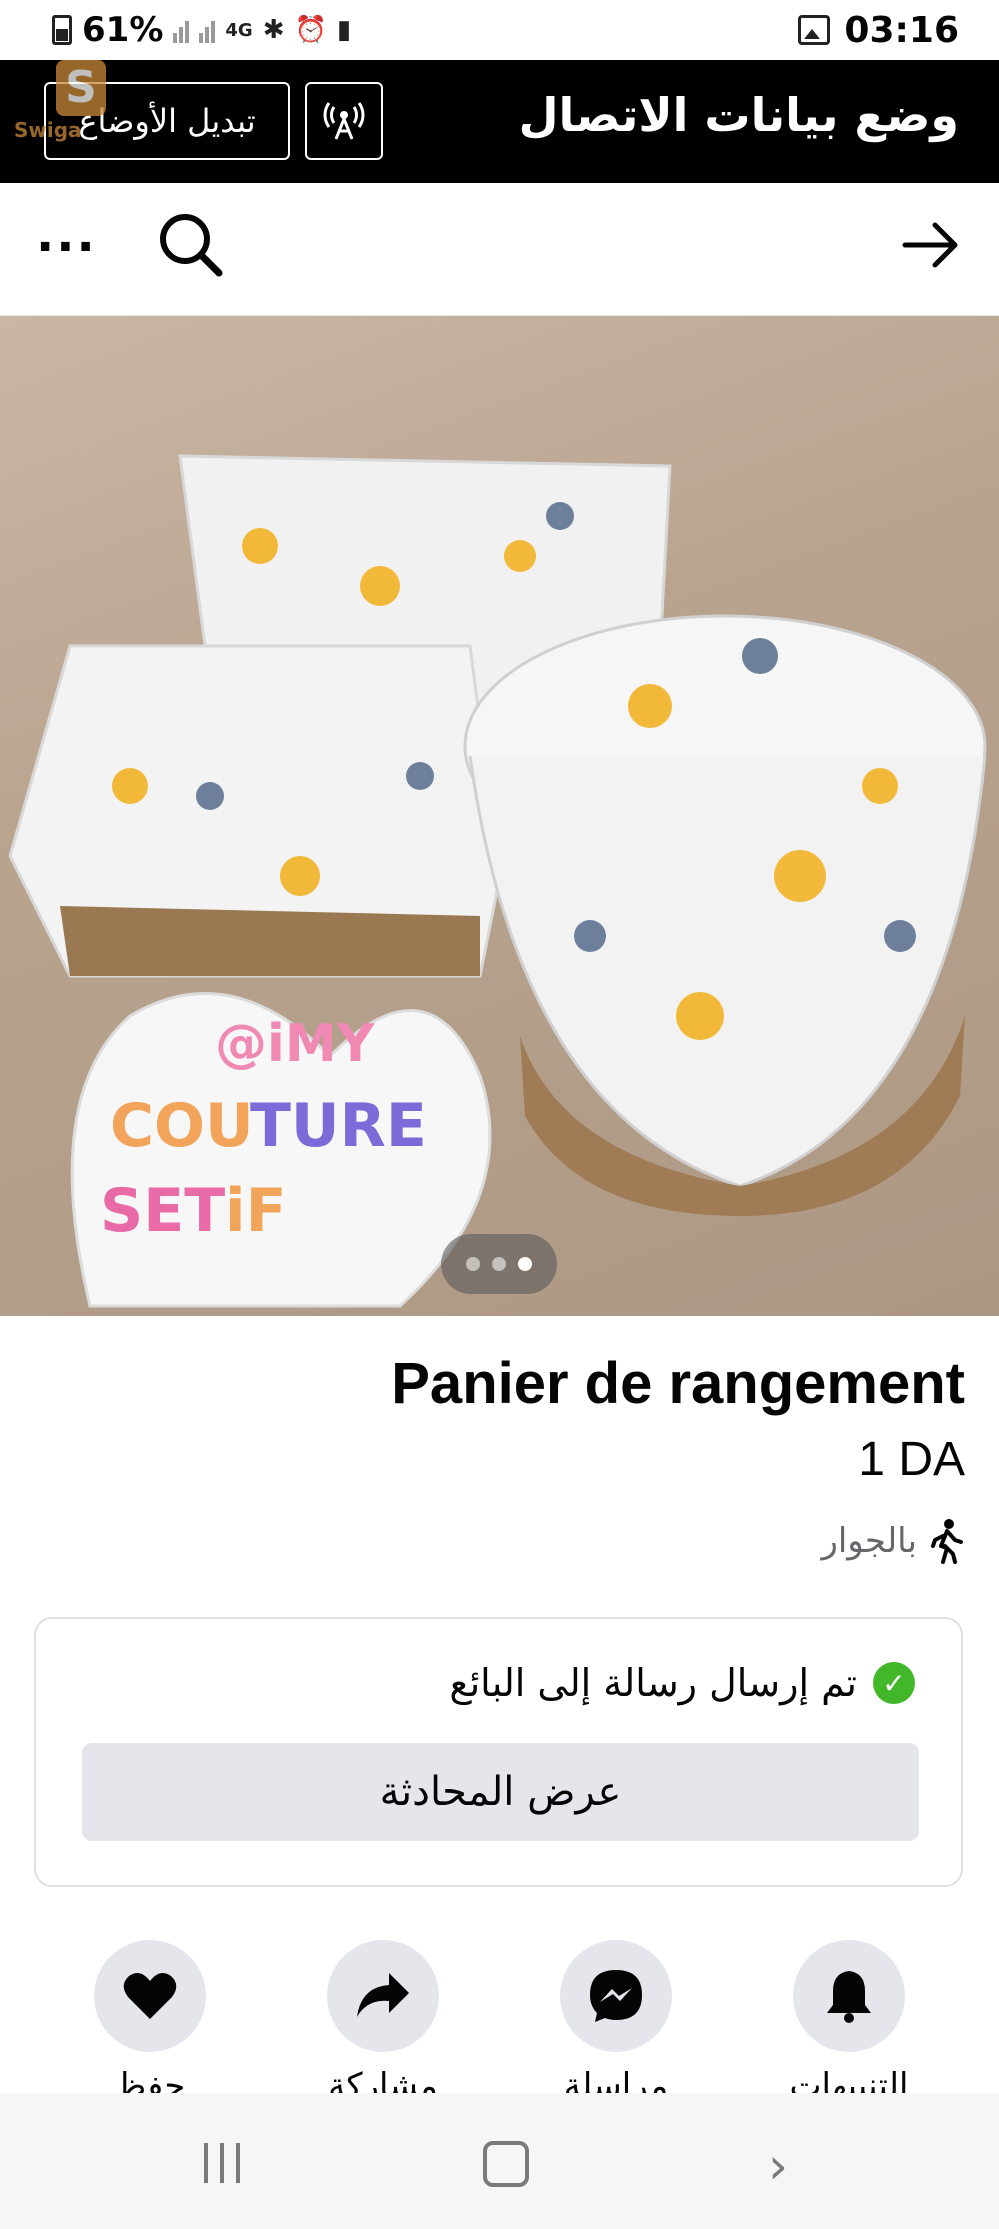 The image size is (999, 2229). Describe the element at coordinates (66, 247) in the screenshot. I see `more-options-icon: ···` at that location.